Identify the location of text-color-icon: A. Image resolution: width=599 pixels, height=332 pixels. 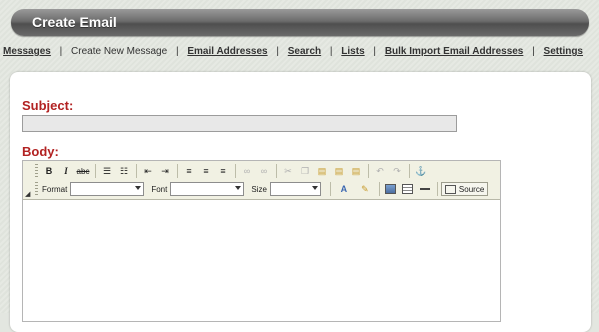
(344, 189).